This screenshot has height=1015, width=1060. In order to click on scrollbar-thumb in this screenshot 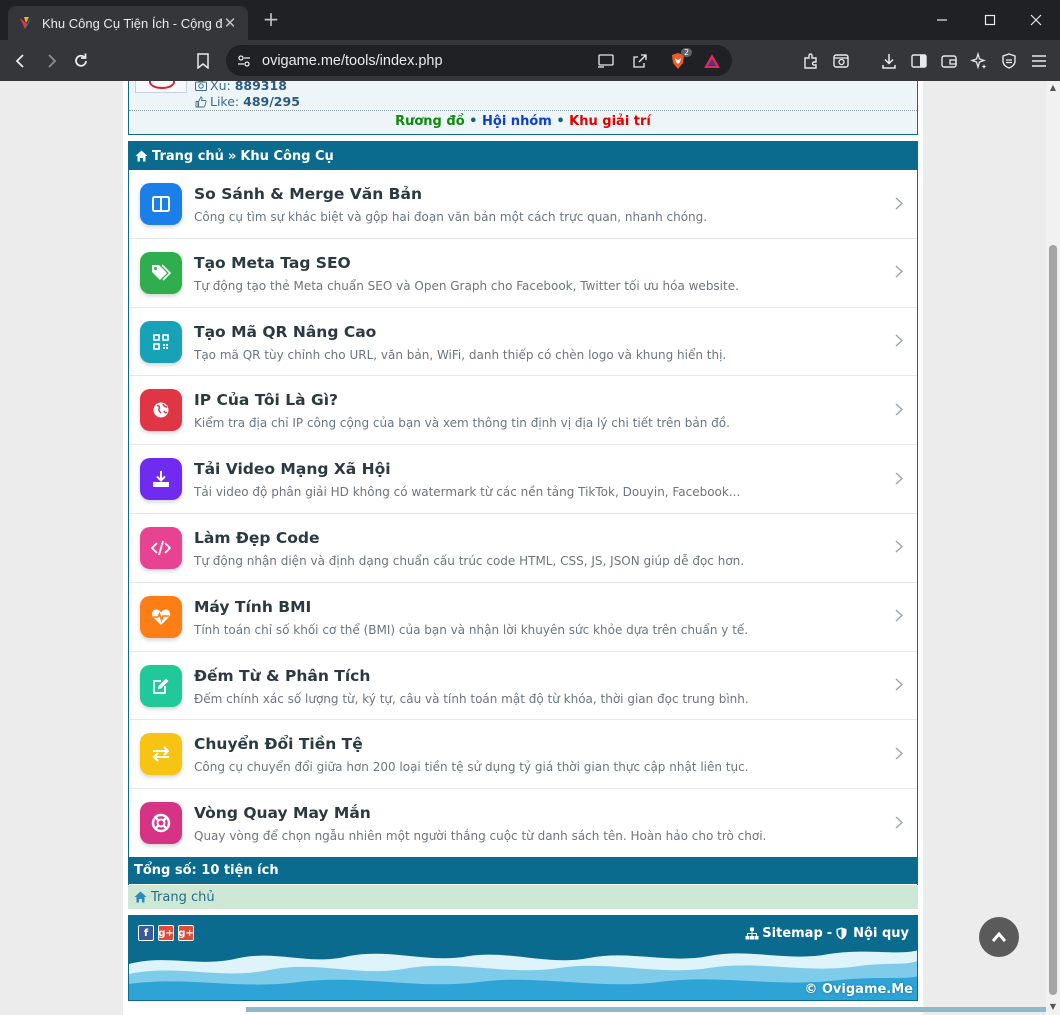, I will do `click(1053, 620)`.